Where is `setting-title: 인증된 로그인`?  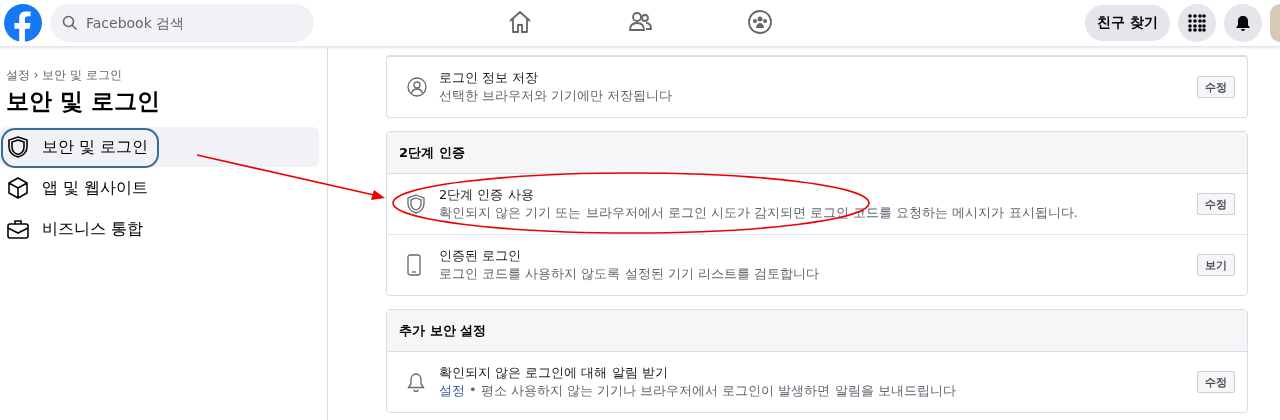 setting-title: 인증된 로그인 is located at coordinates (481, 256).